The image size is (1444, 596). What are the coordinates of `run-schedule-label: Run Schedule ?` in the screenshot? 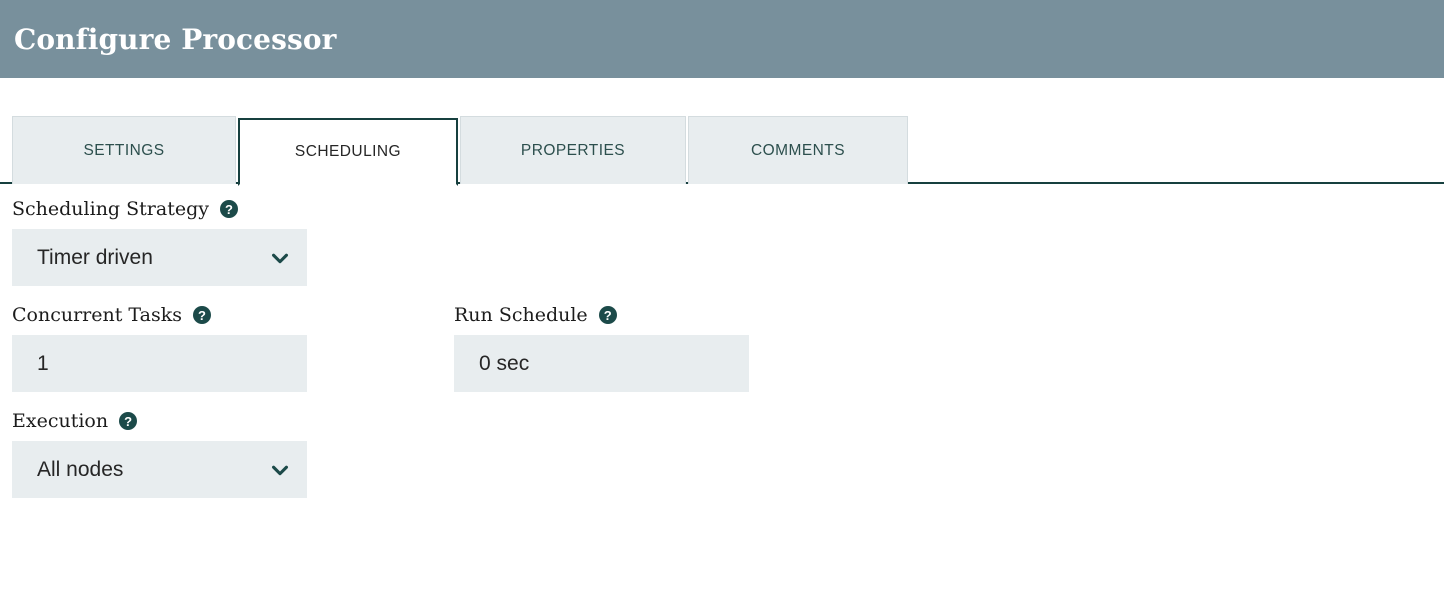 It's located at (601, 315).